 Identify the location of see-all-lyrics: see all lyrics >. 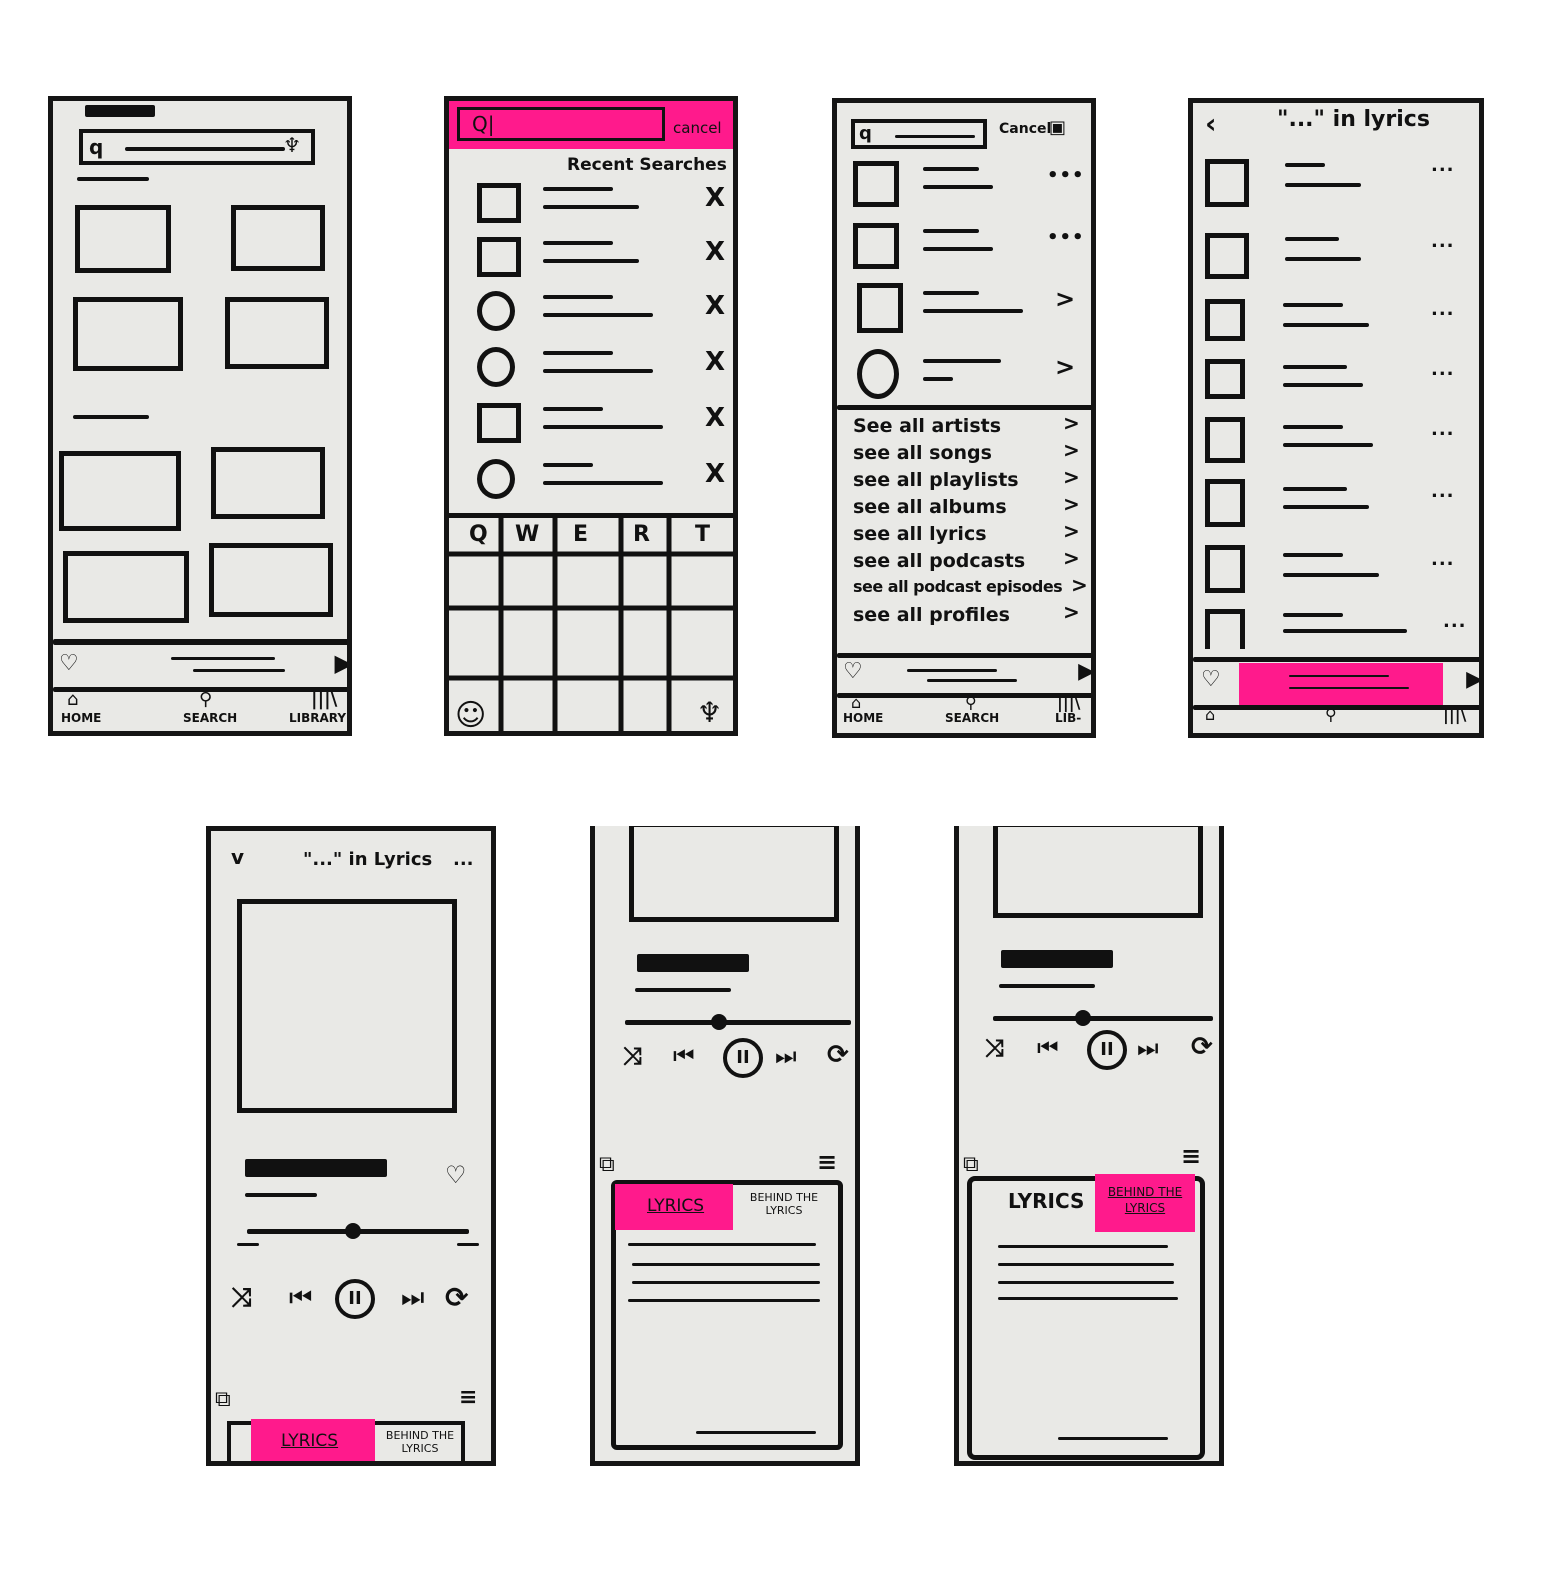
(964, 533).